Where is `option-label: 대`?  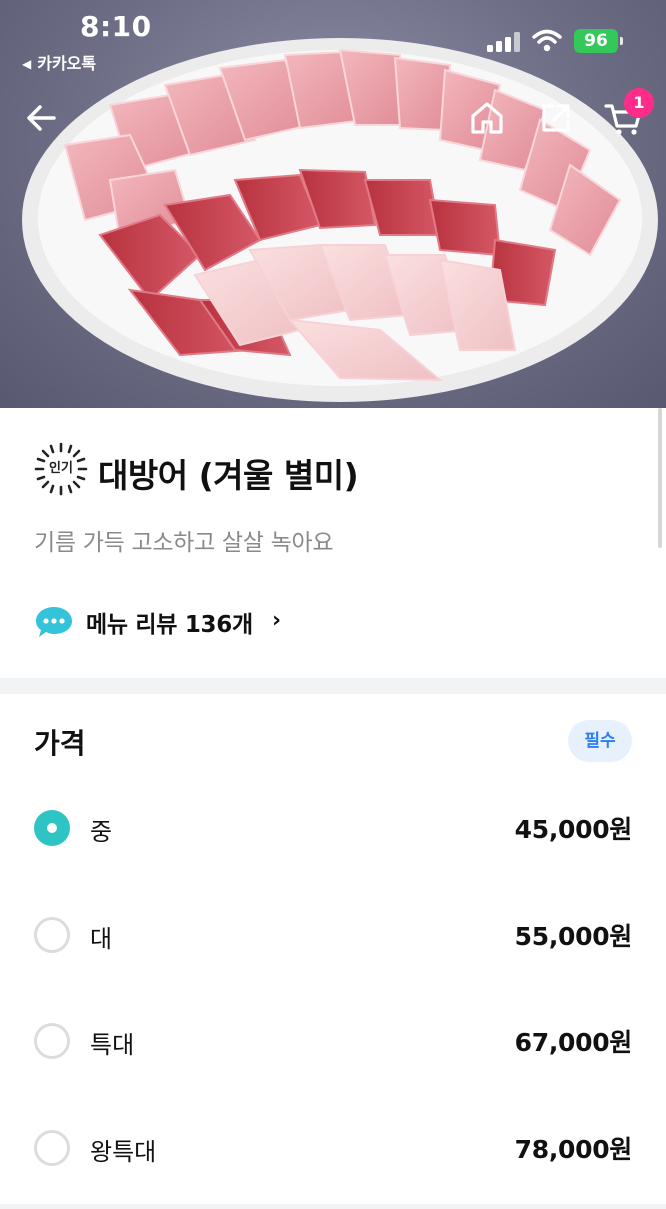
option-label: 대 is located at coordinates (101, 939).